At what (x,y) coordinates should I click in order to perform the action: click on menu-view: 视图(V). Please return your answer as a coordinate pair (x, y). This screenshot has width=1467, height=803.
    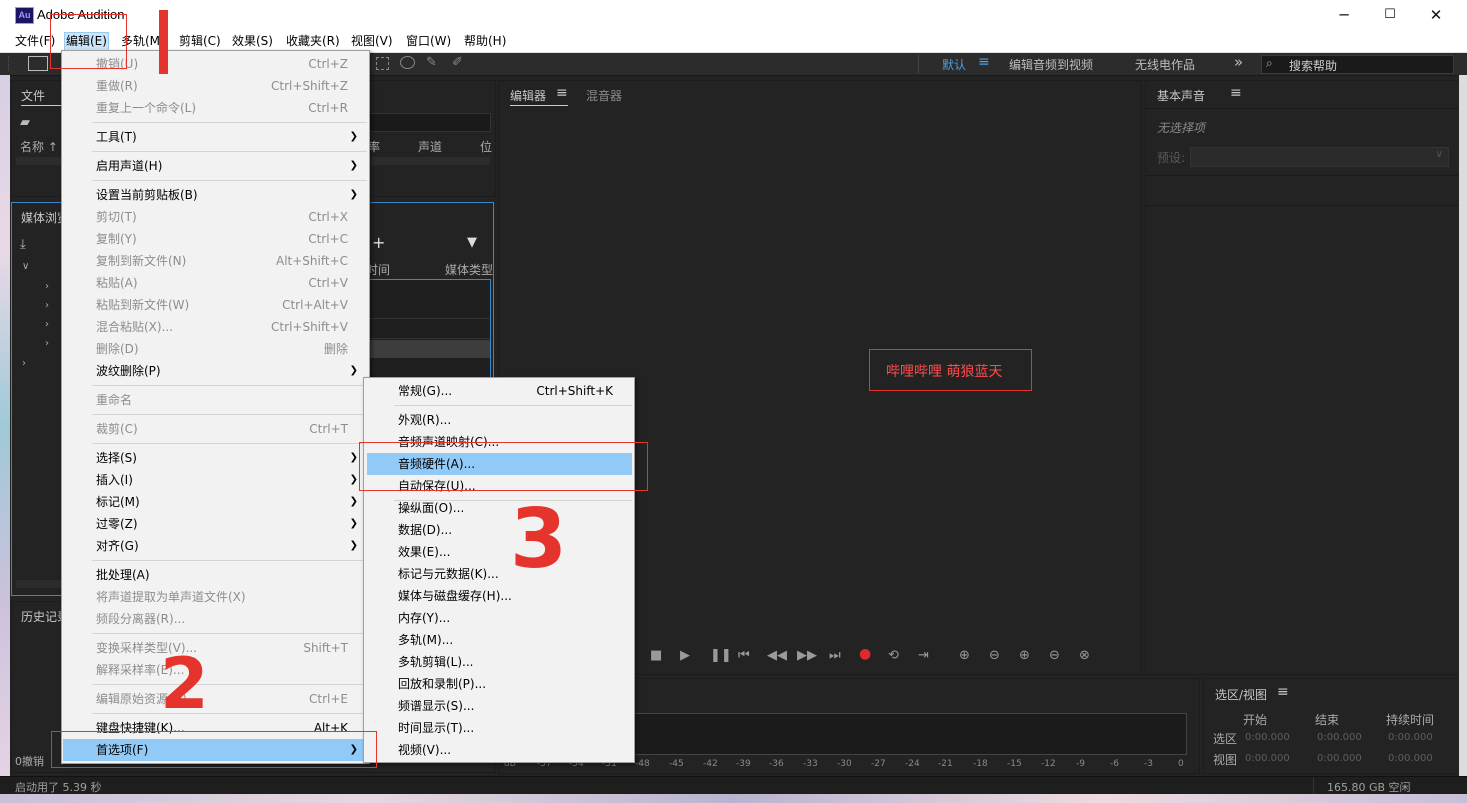
    Looking at the image, I should click on (372, 41).